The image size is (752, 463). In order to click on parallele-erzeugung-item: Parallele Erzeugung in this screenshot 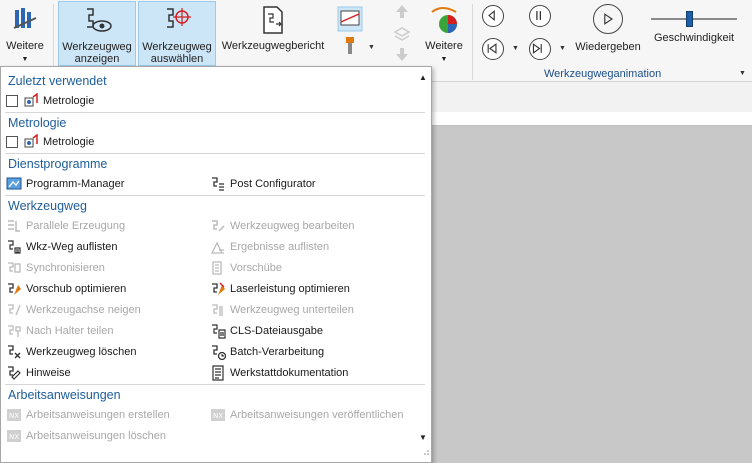, I will do `click(65, 226)`.